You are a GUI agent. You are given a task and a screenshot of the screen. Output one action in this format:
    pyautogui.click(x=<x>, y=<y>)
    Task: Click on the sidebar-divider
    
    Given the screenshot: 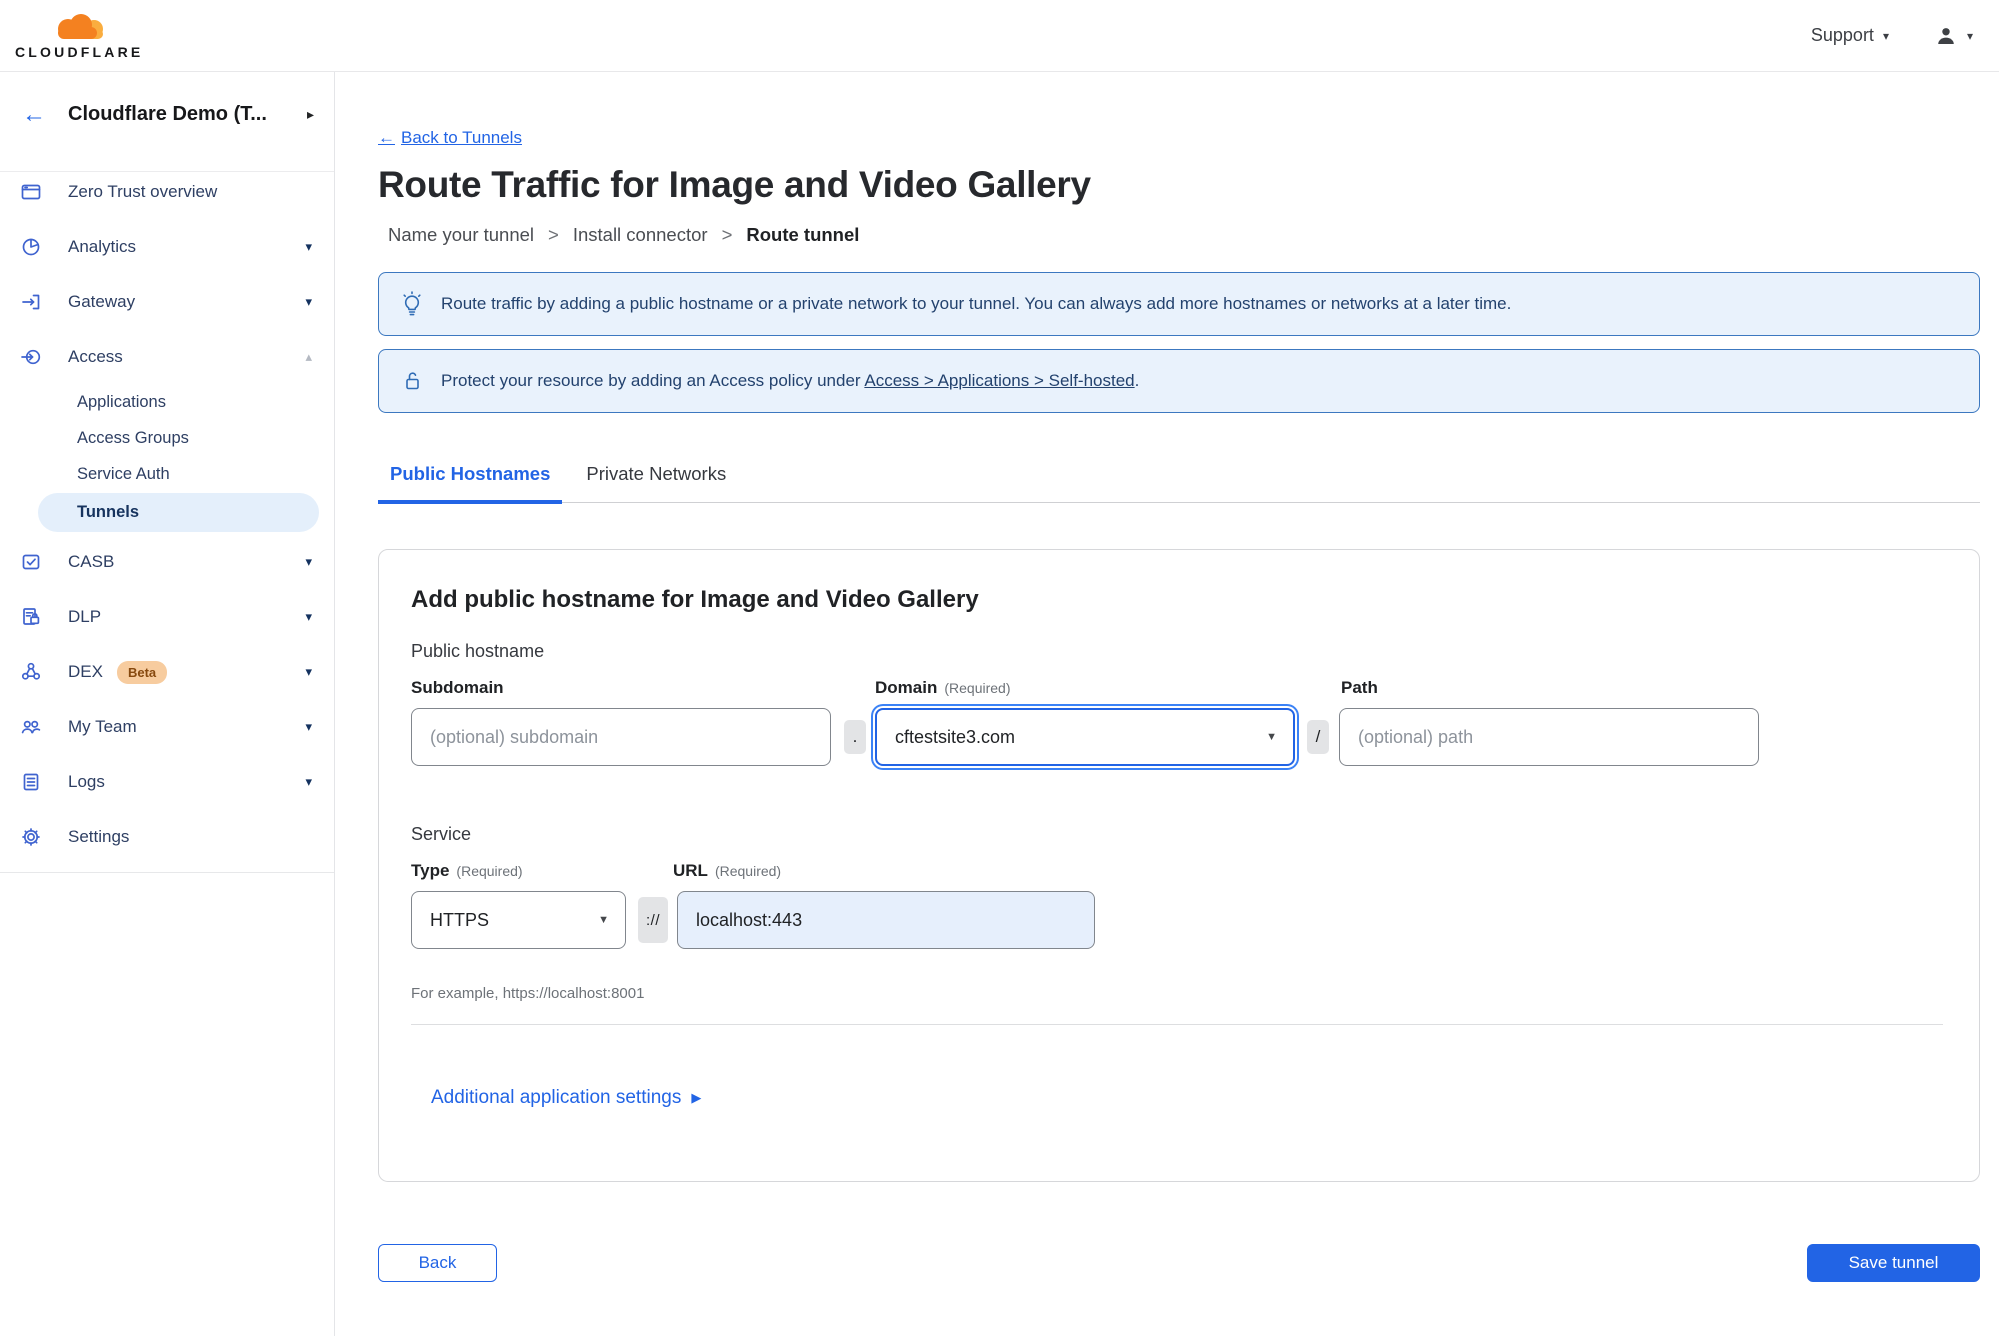 What is the action you would take?
    pyautogui.click(x=167, y=872)
    